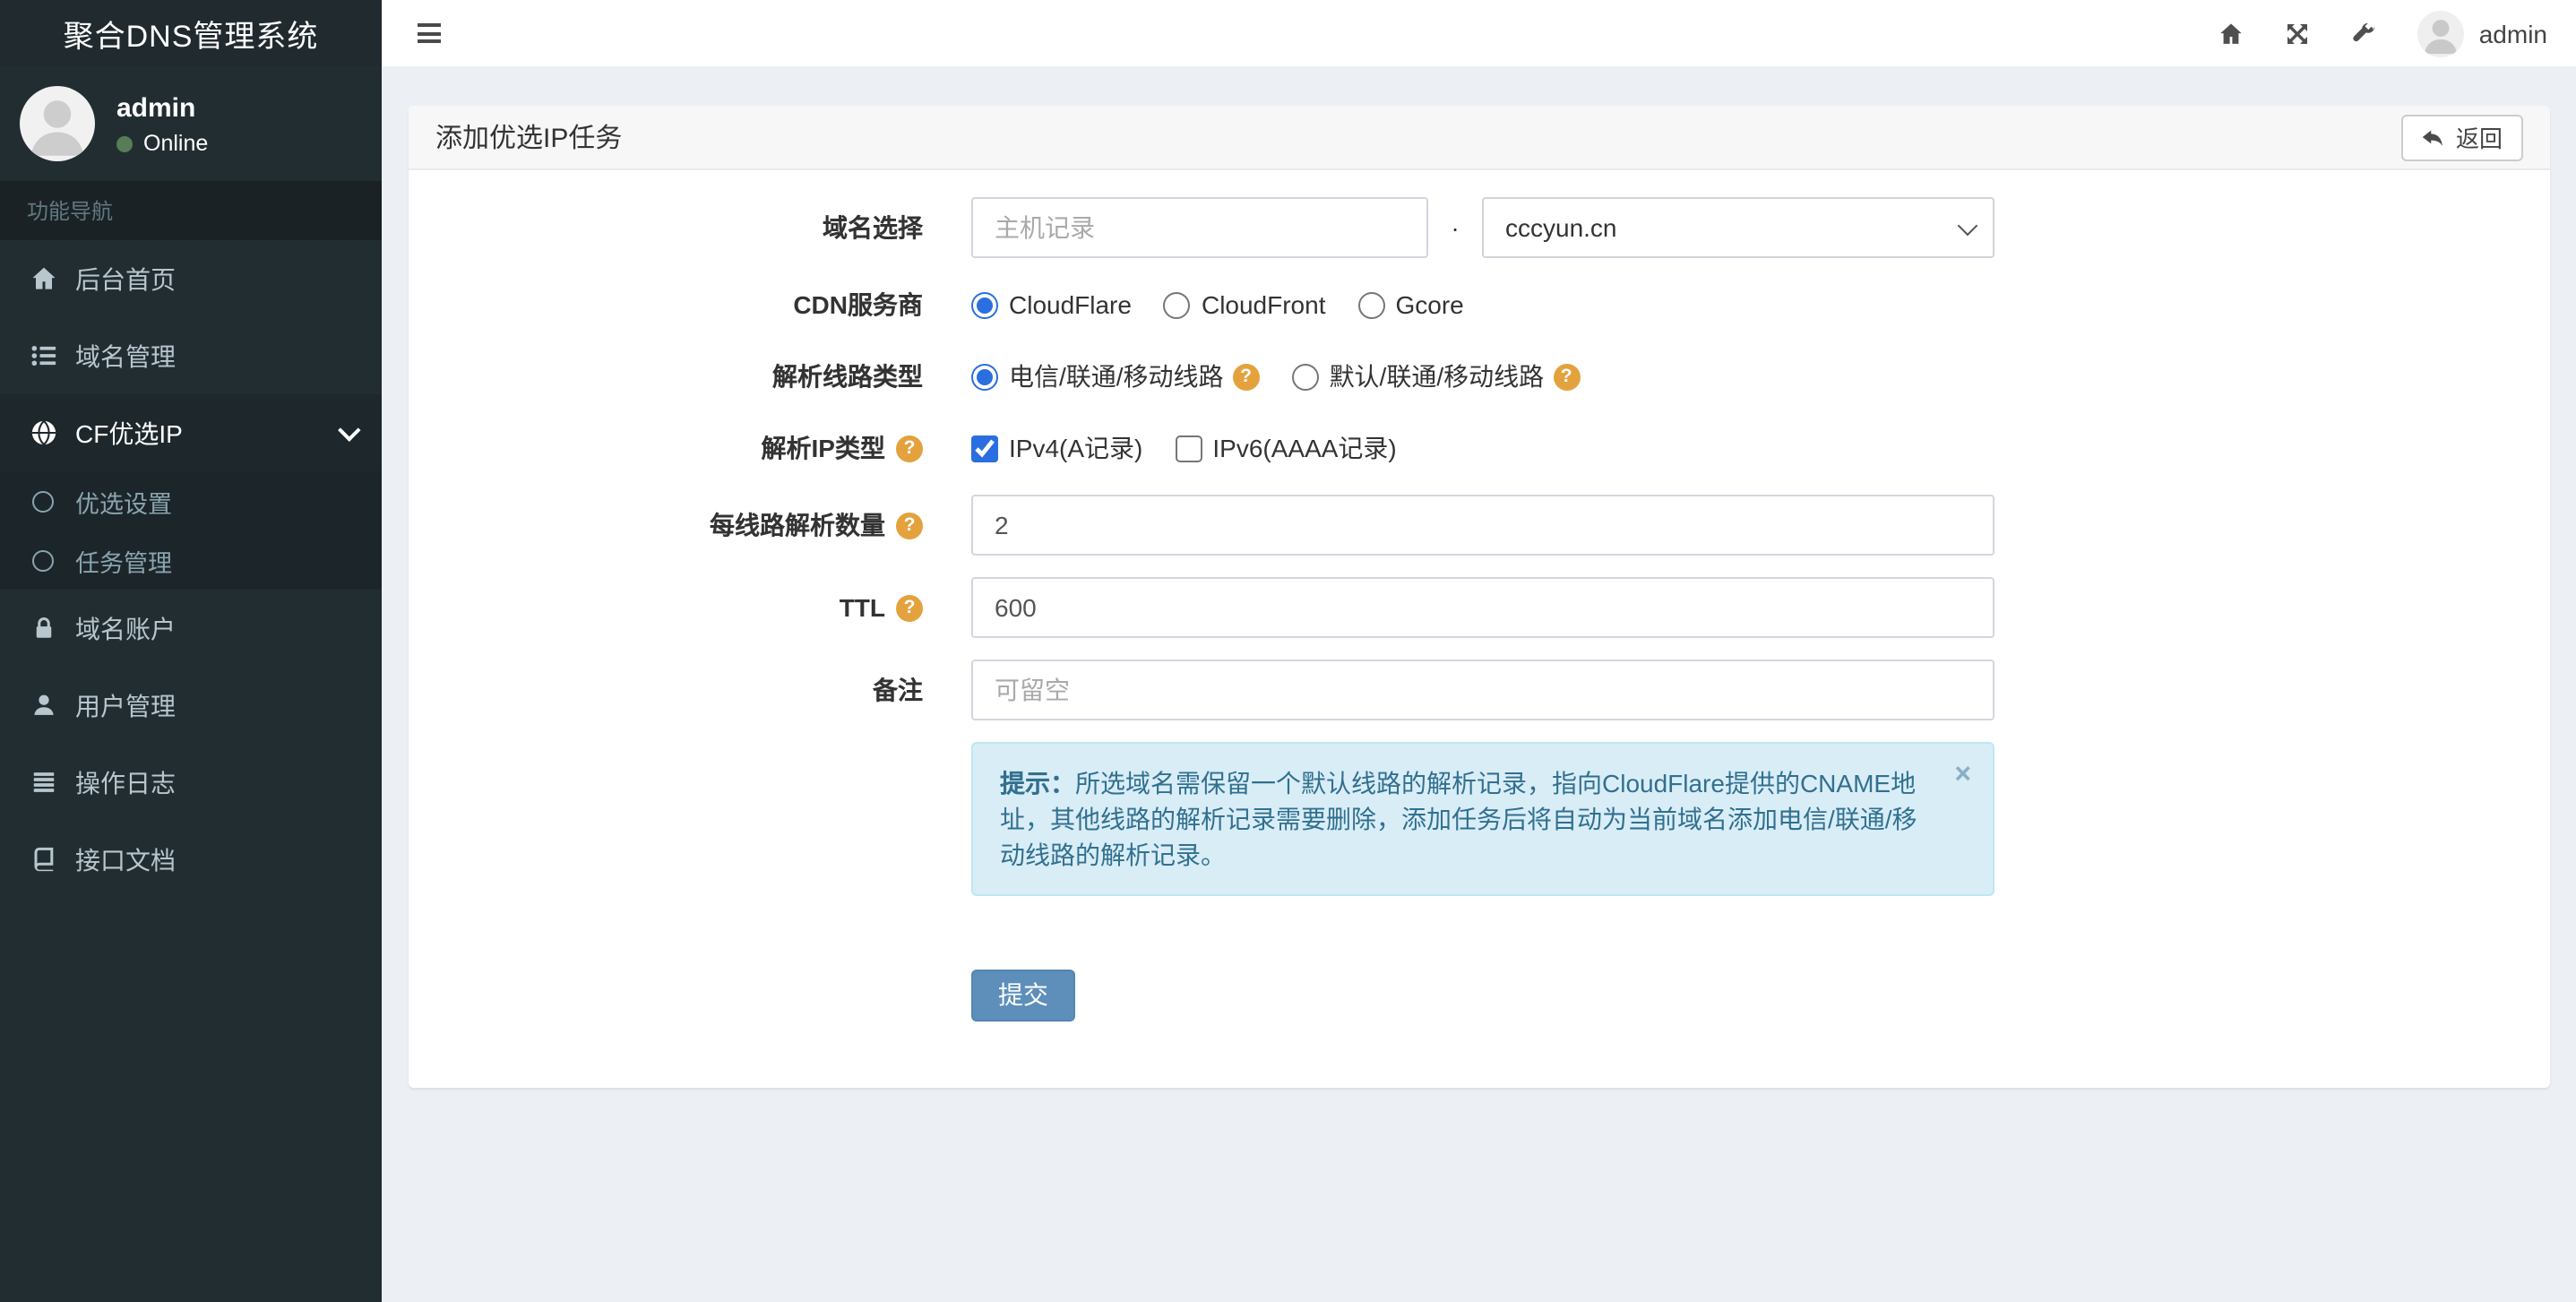 Image resolution: width=2576 pixels, height=1302 pixels. I want to click on sidebar-item-label: 域名管理, so click(125, 355).